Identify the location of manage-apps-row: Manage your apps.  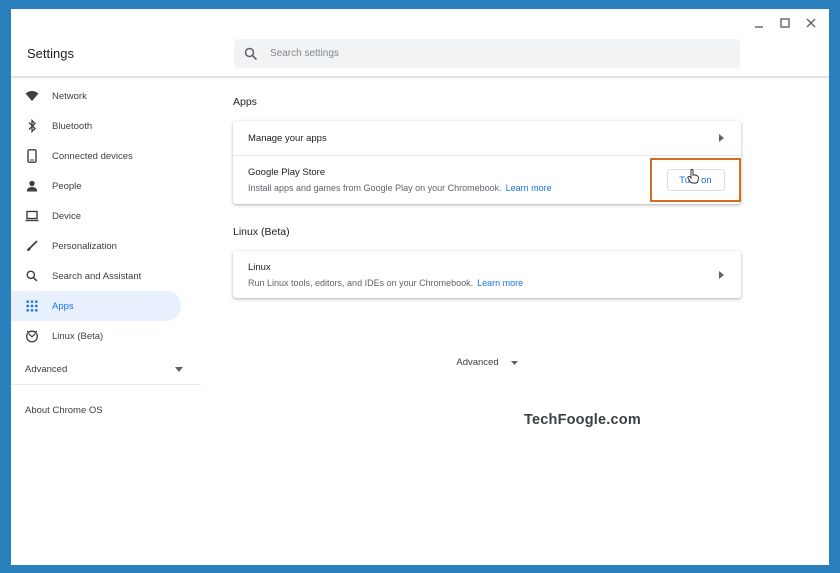
(487, 138).